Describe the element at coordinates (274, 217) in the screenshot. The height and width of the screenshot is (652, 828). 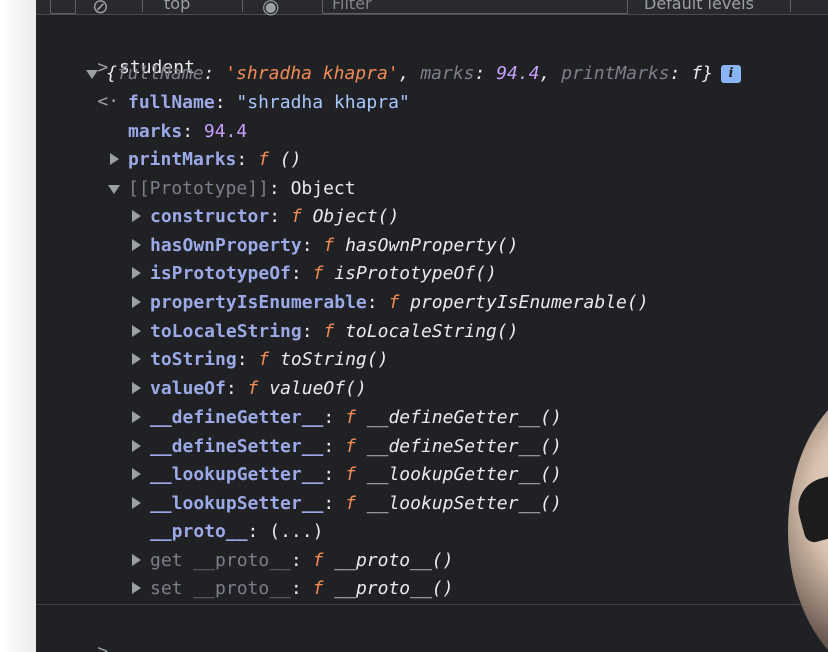
I see `proto-item-constructor: constructor: f Object()` at that location.